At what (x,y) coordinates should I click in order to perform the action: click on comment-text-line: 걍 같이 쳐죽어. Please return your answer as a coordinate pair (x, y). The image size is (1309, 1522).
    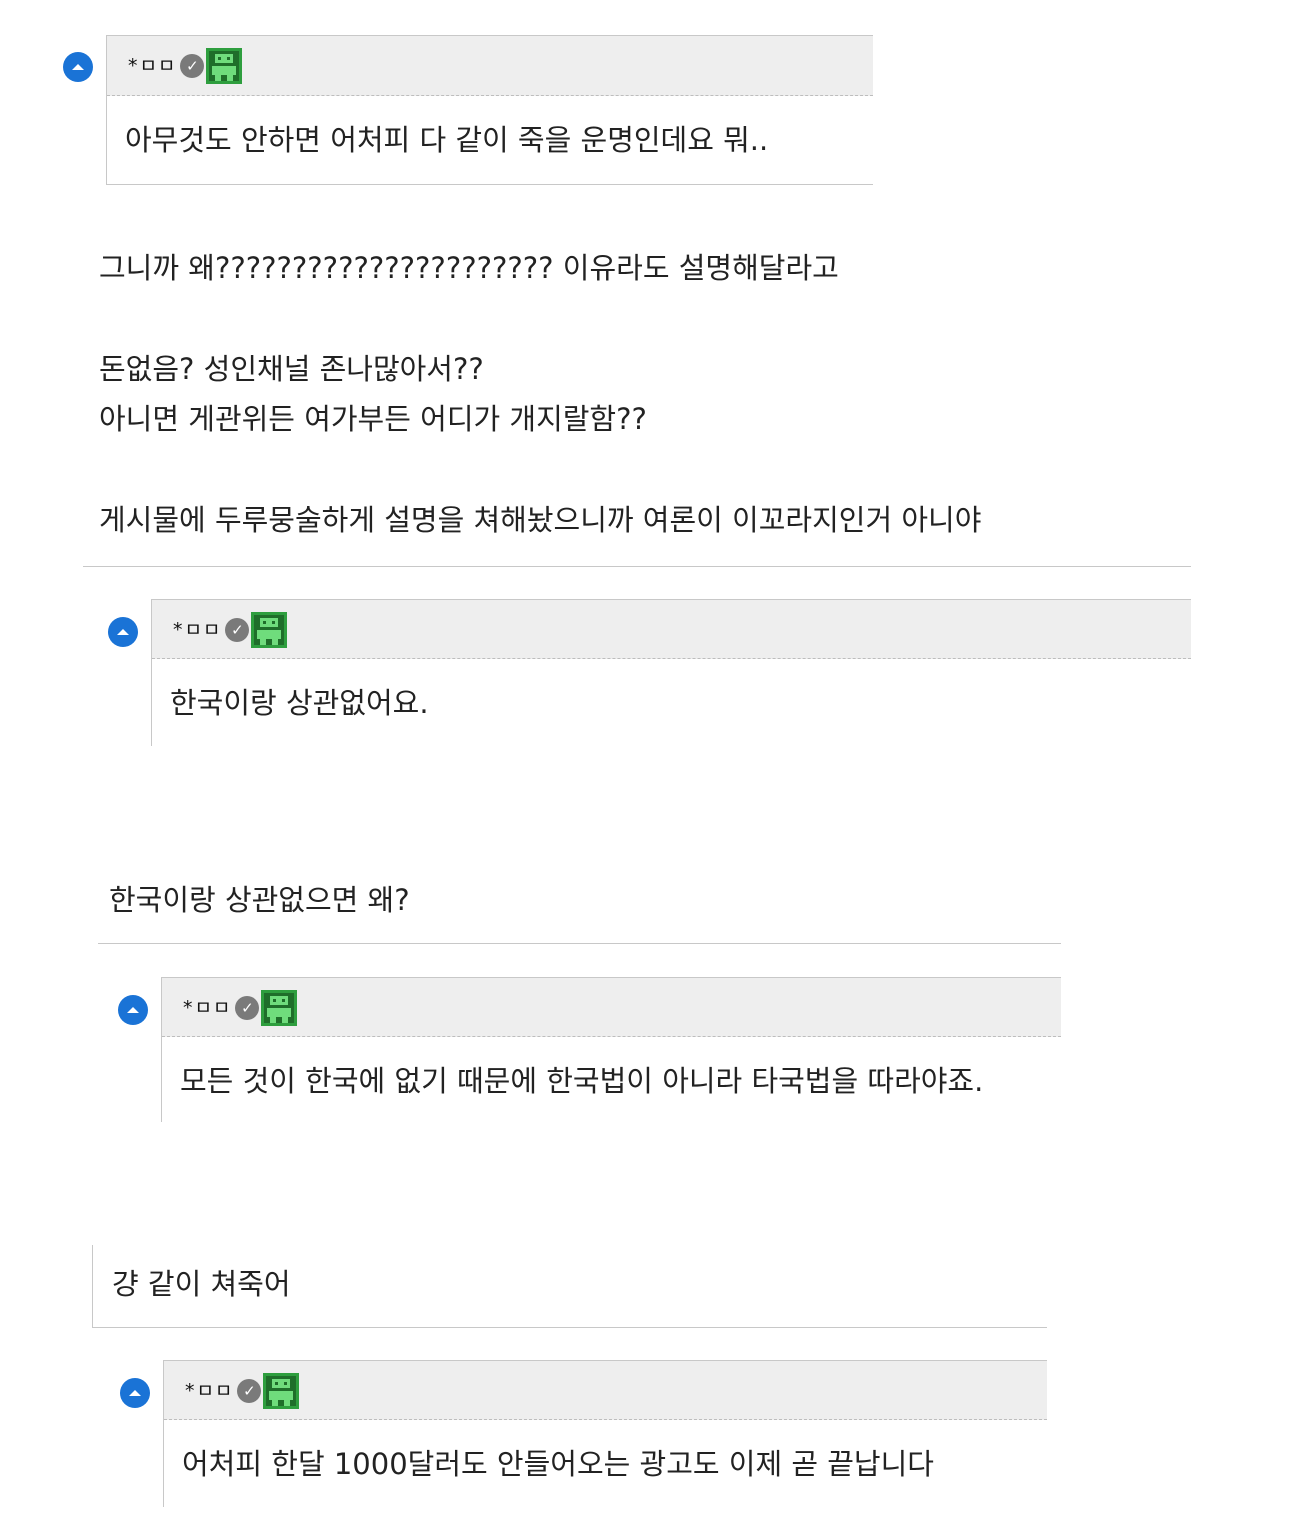
    Looking at the image, I should click on (201, 1284).